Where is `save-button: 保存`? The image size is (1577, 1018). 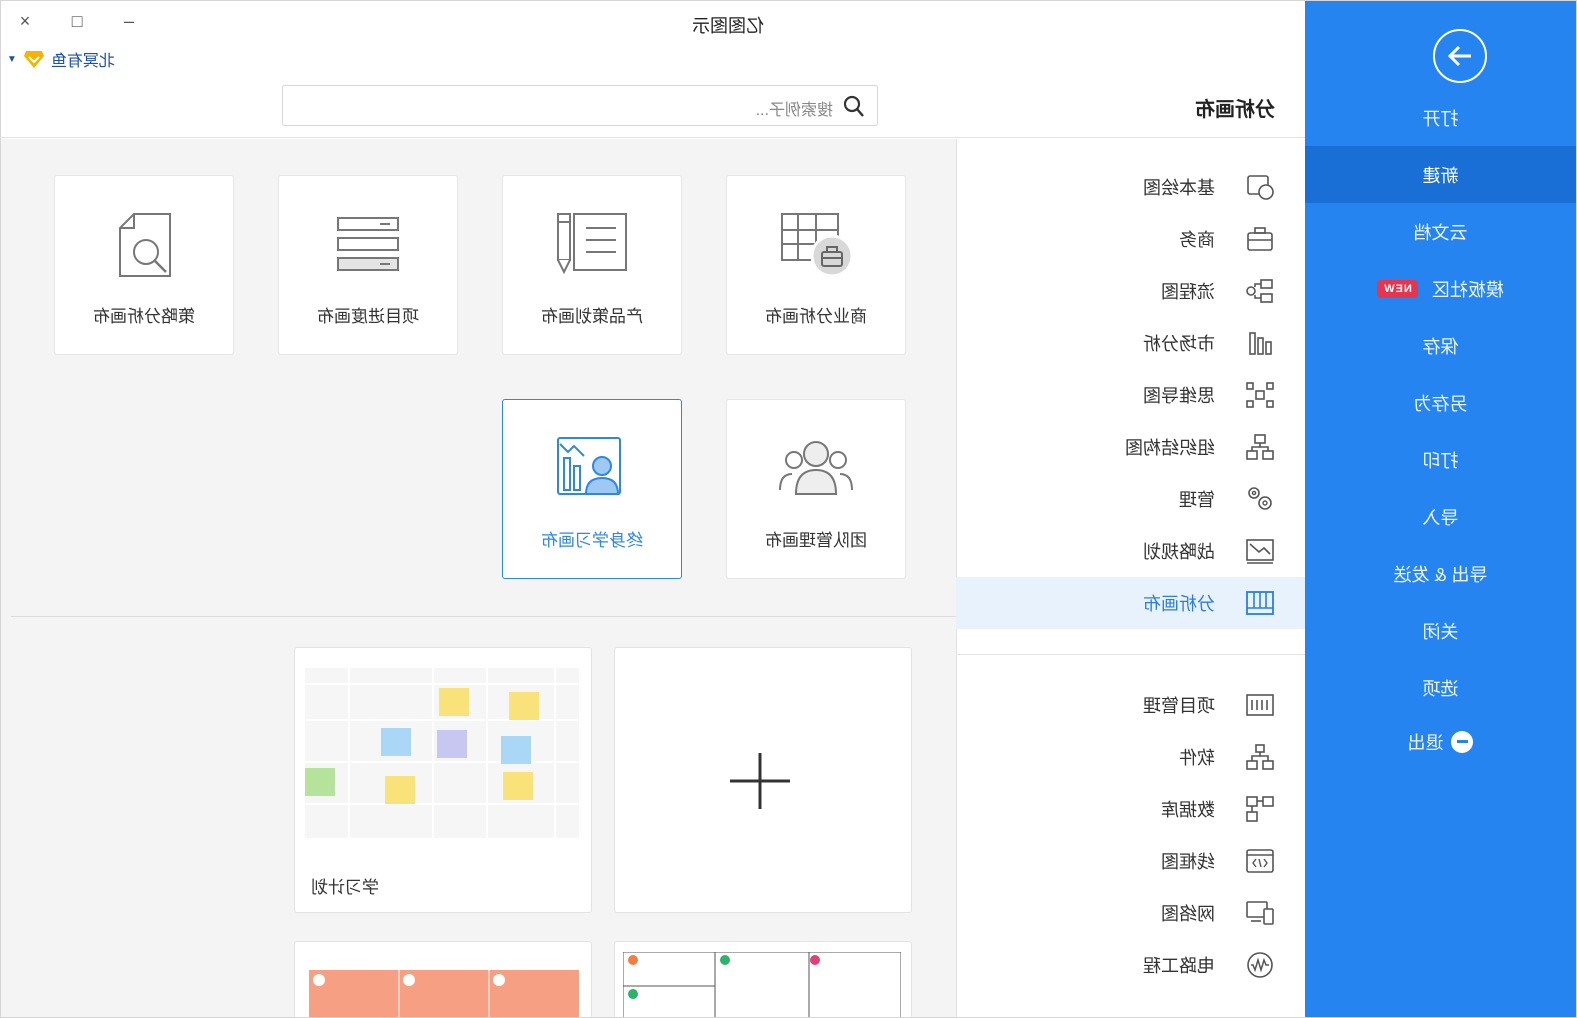 save-button: 保存 is located at coordinates (1440, 345).